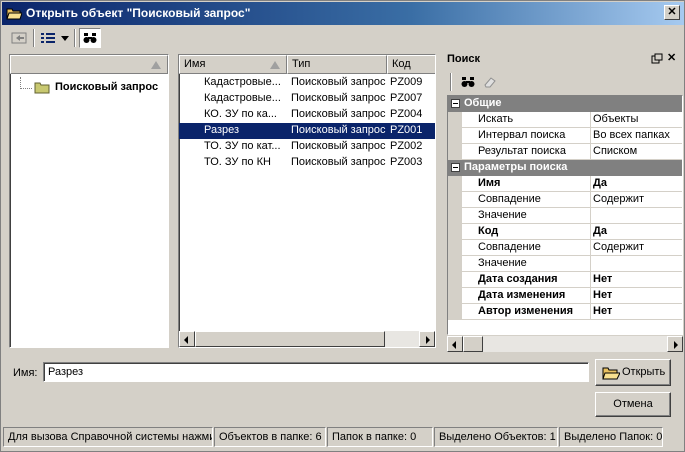 Image resolution: width=685 pixels, height=452 pixels. I want to click on back-button, so click(19, 38).